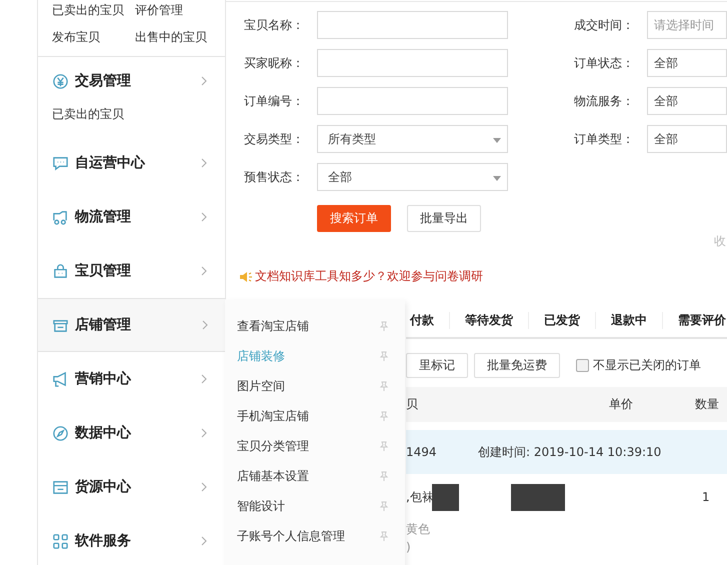  I want to click on field-label: 订单类型：, so click(604, 139).